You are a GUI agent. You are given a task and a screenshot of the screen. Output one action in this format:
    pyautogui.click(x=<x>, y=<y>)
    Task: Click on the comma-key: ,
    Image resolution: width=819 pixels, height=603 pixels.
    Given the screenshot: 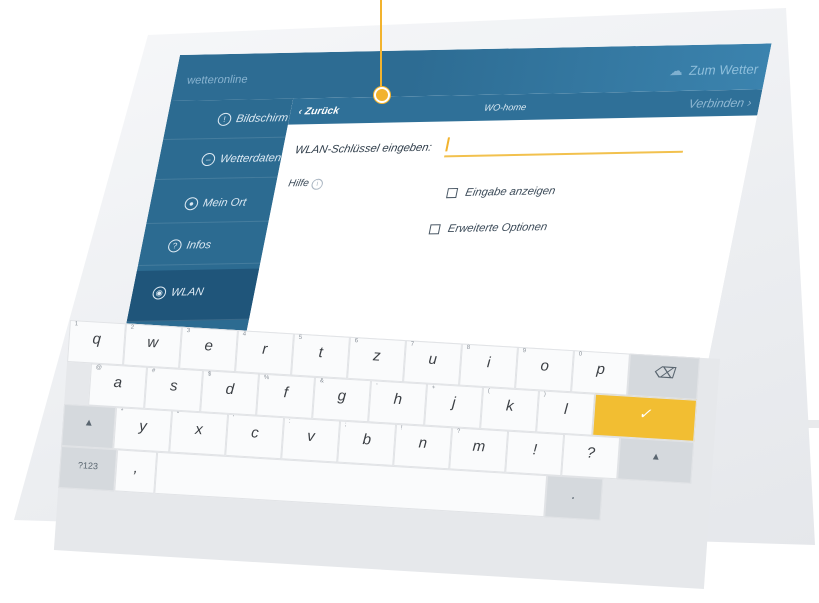 What is the action you would take?
    pyautogui.click(x=136, y=471)
    